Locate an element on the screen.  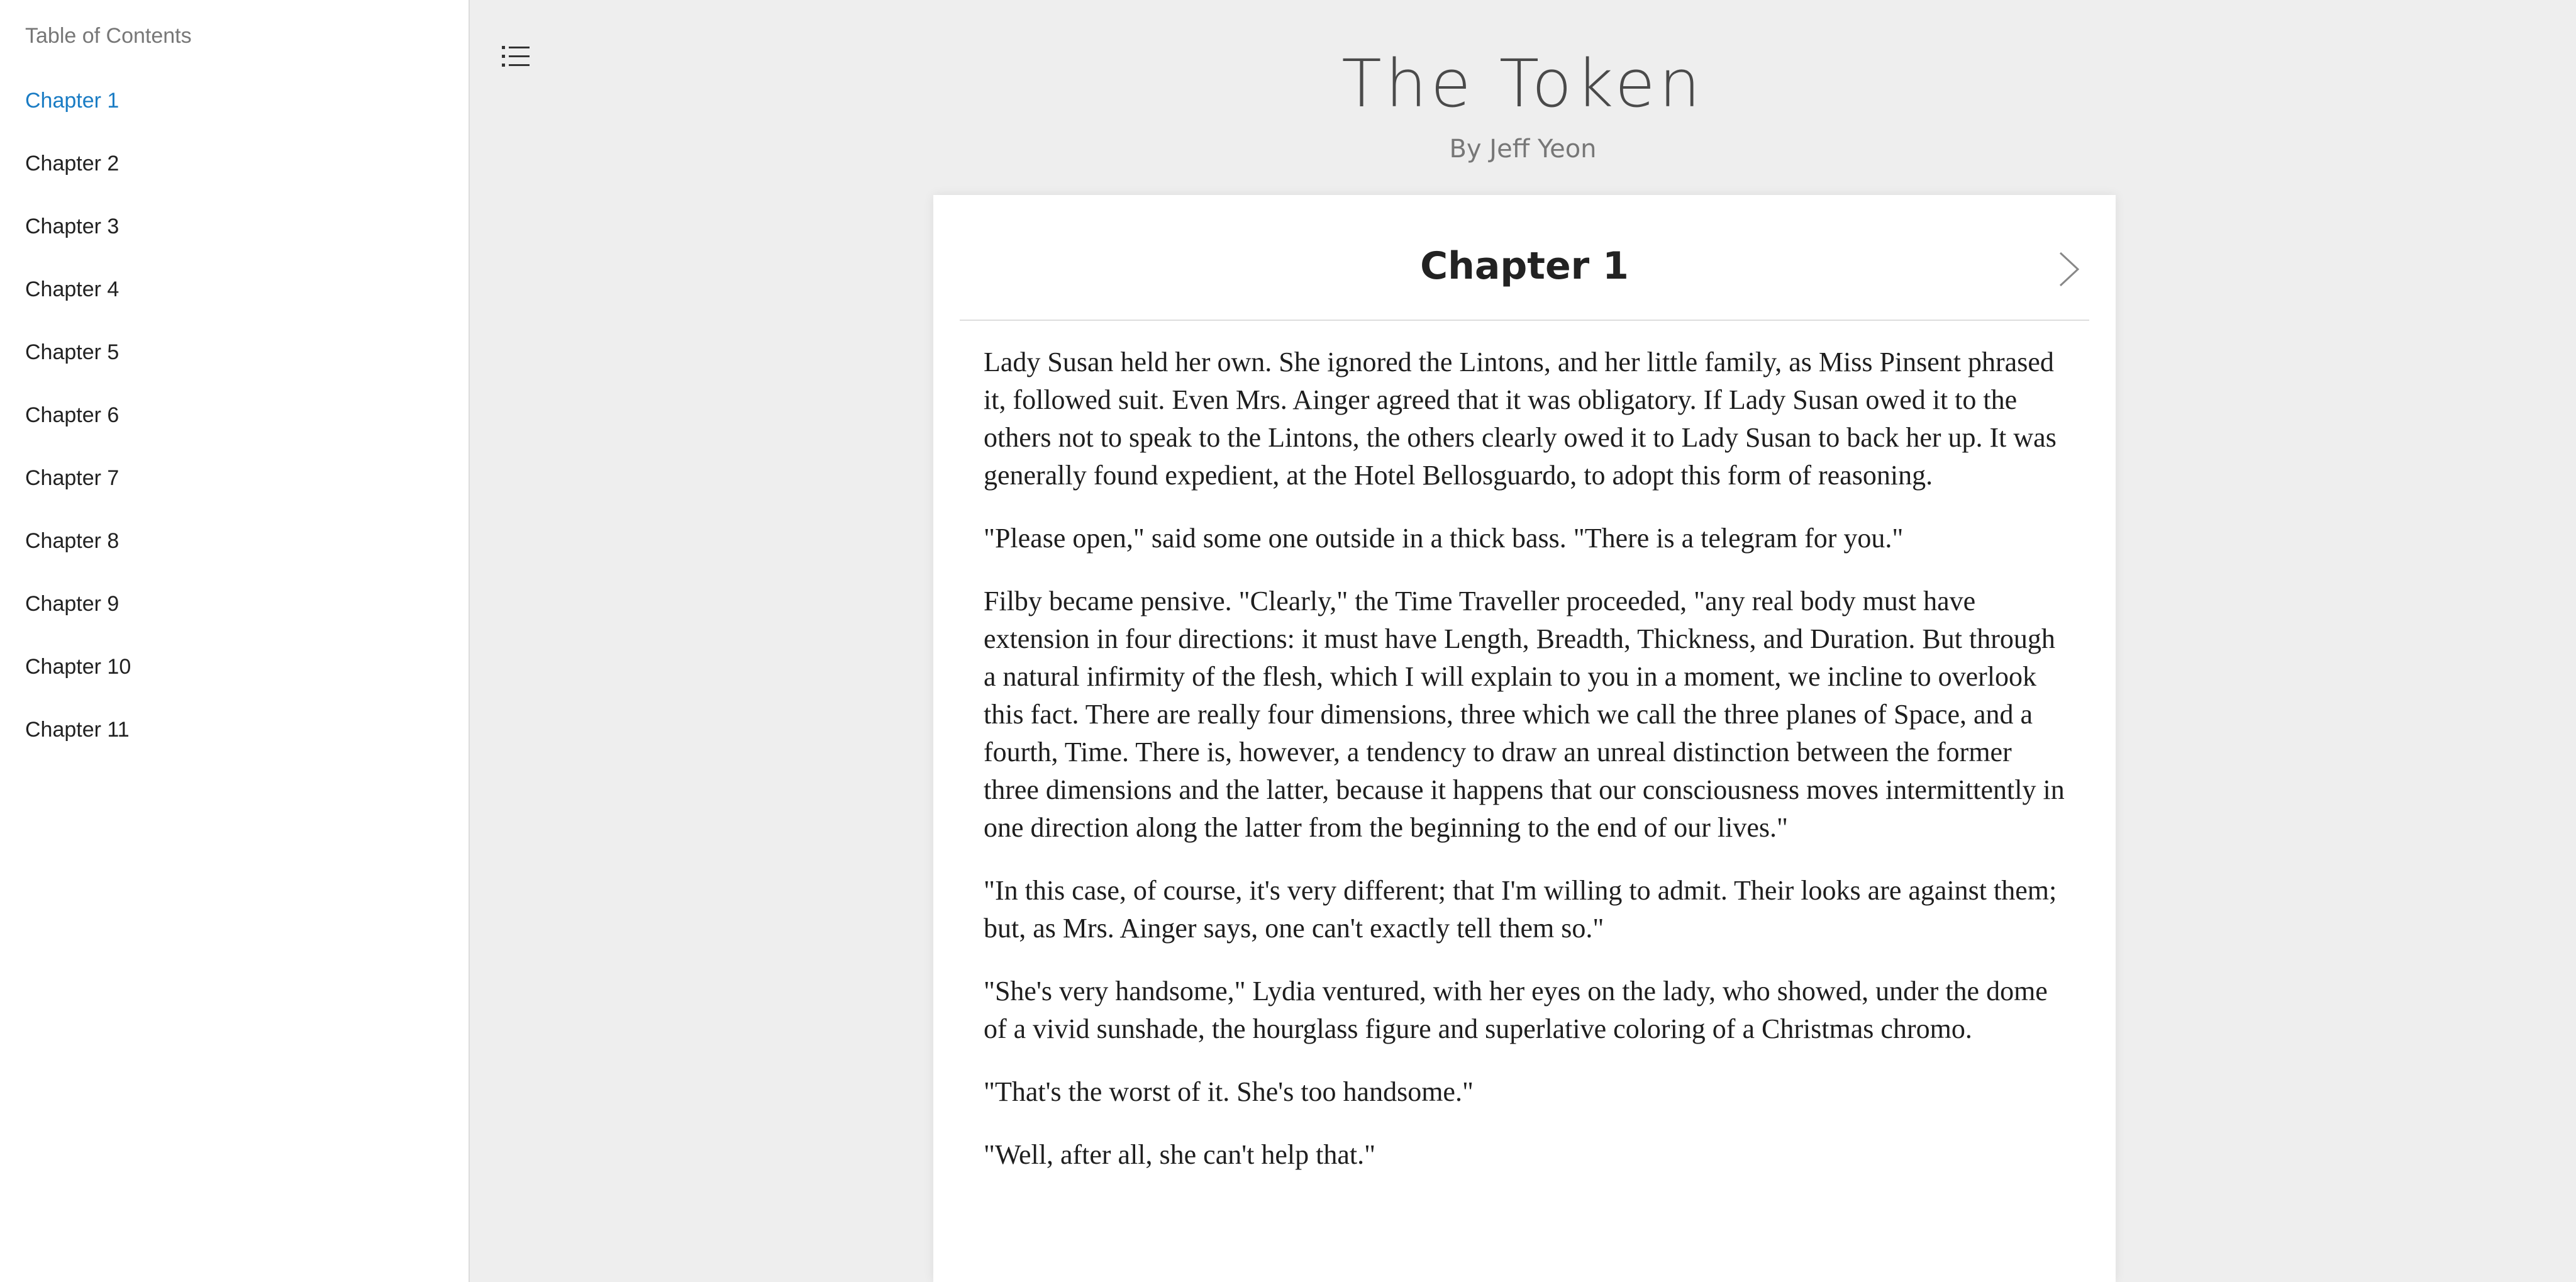
toc-item-chapter-6: Chapter 6 is located at coordinates (78, 434).